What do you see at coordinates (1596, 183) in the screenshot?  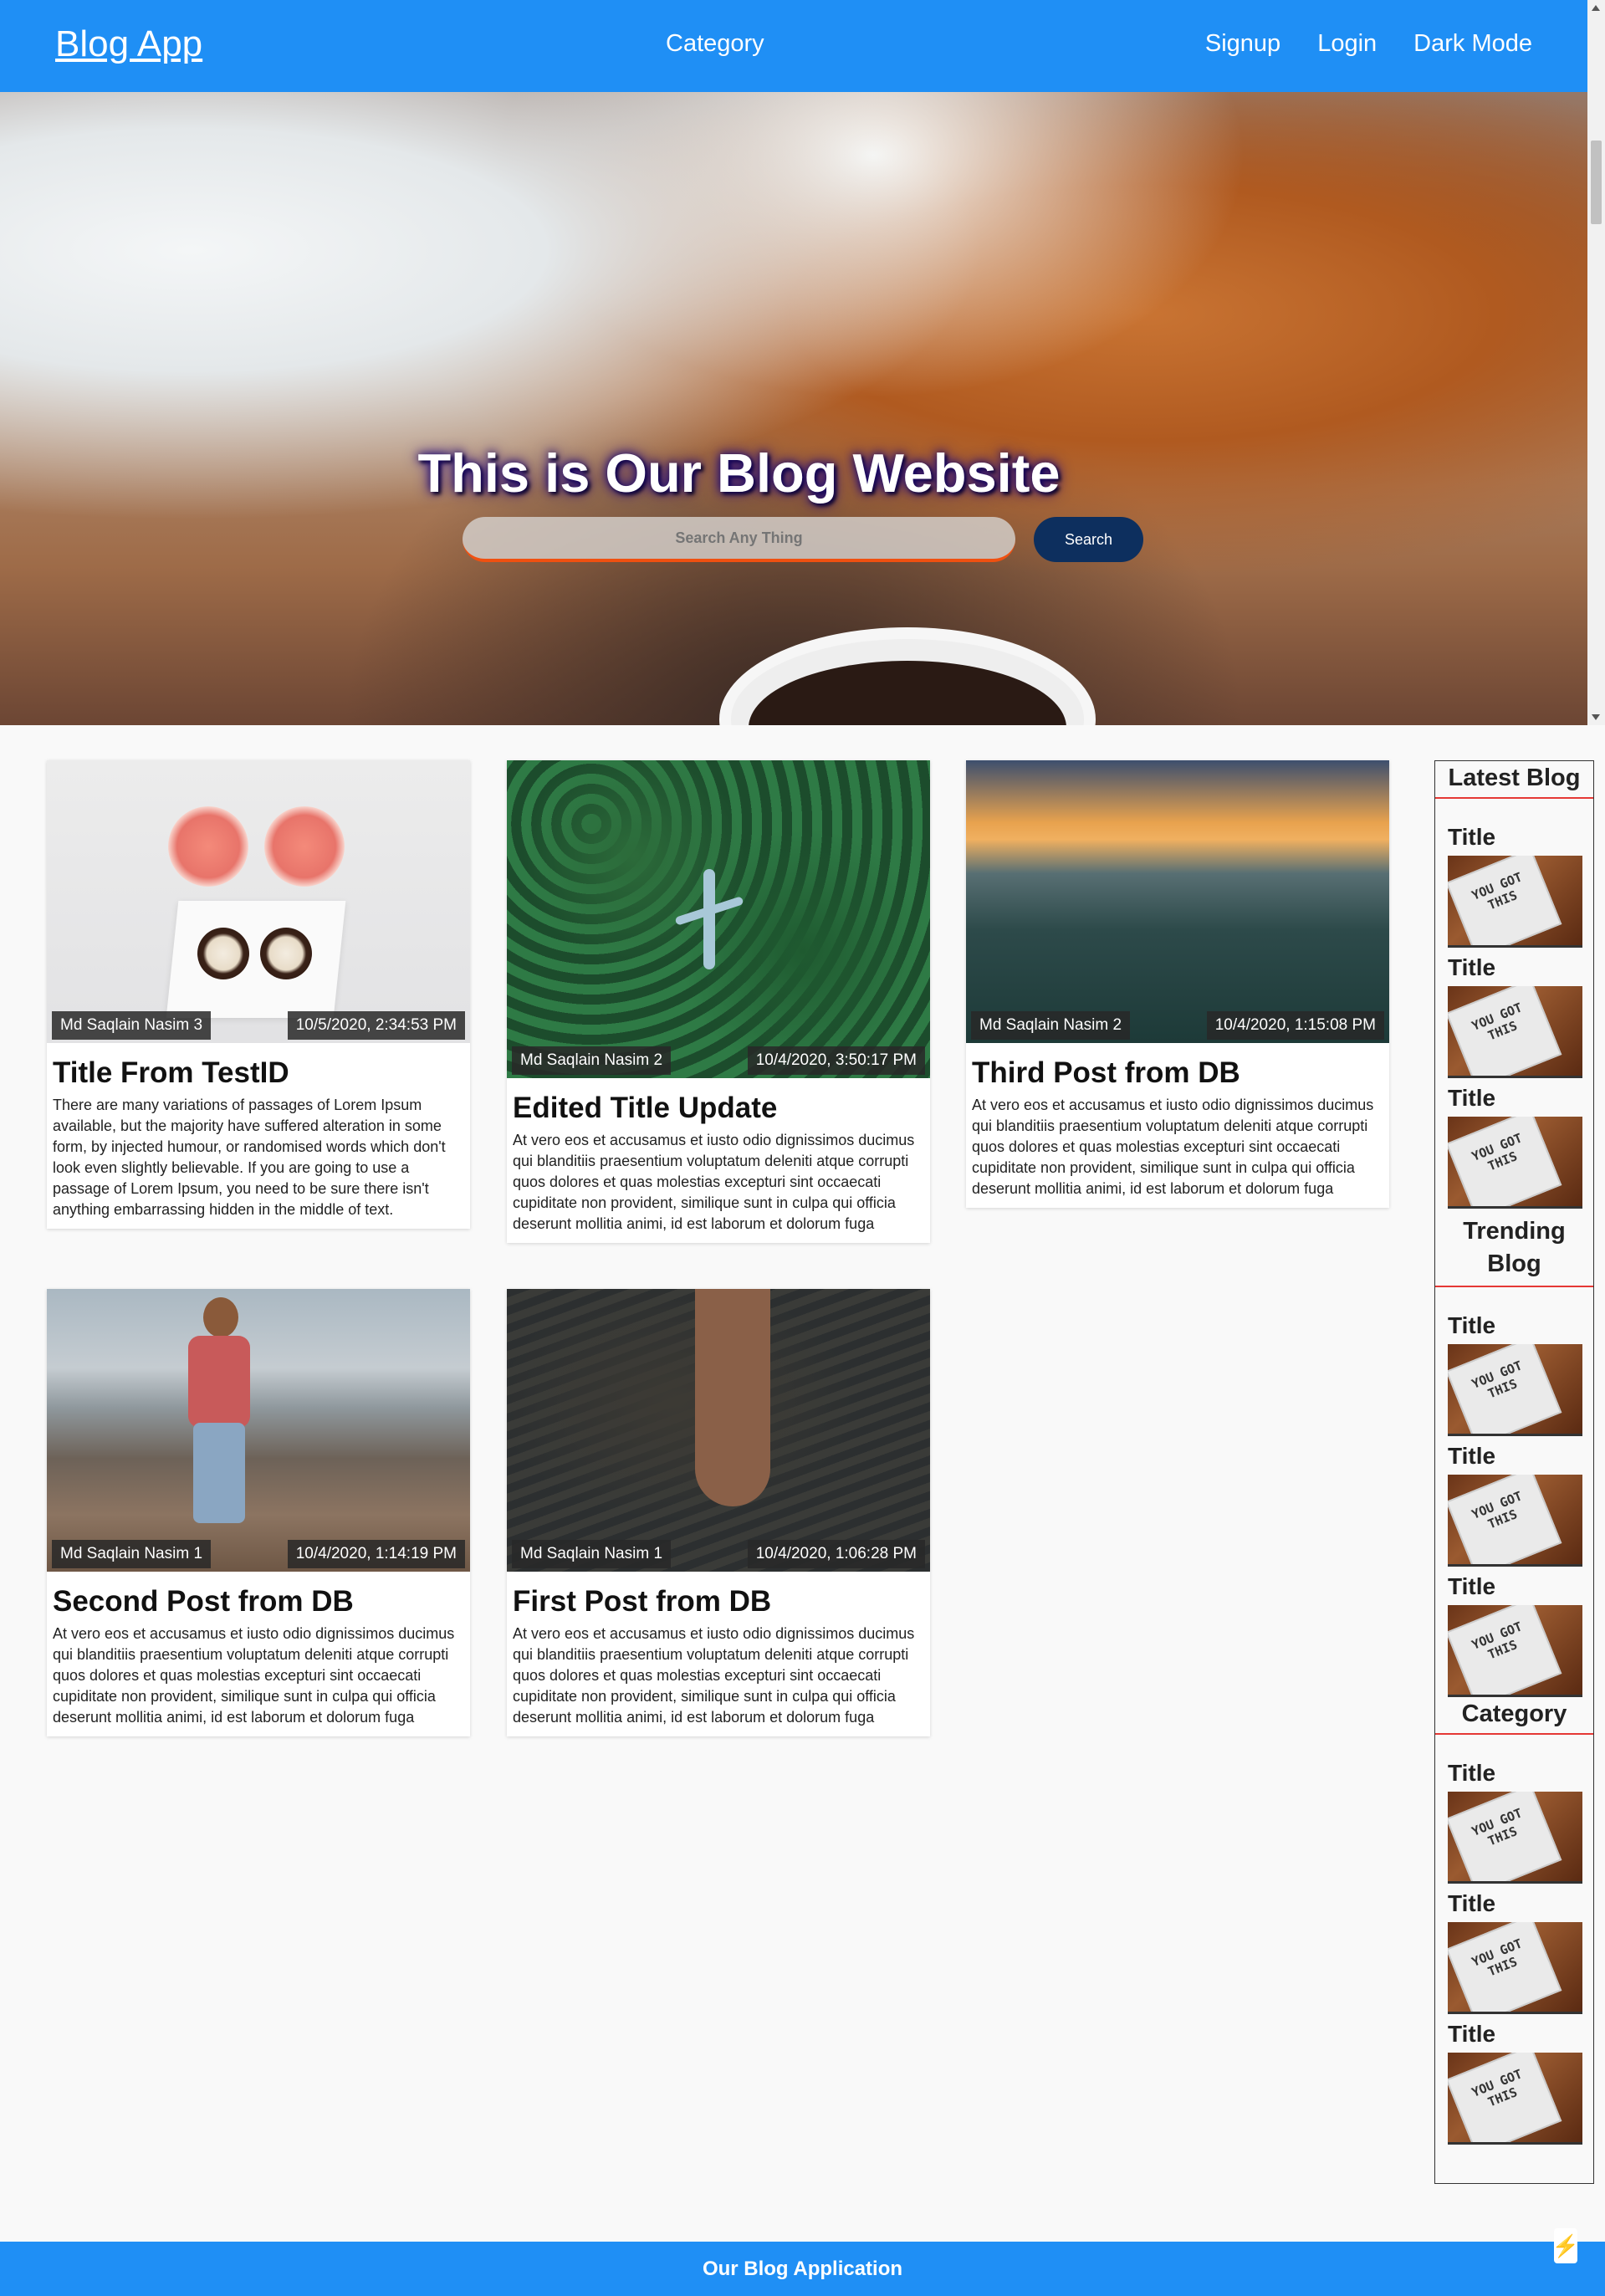 I see `scrollbar-thumb` at bounding box center [1596, 183].